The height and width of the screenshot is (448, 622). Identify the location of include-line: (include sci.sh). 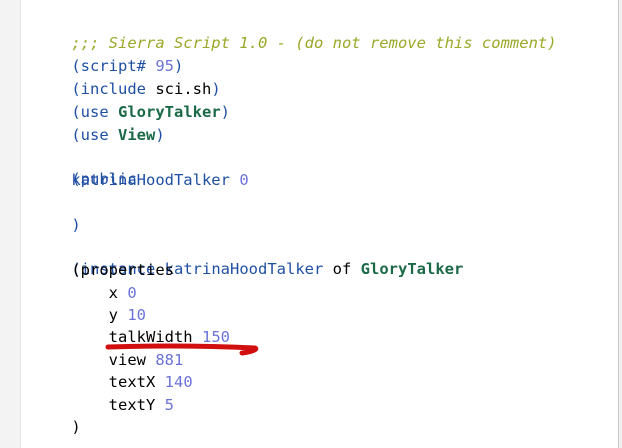
(127, 77).